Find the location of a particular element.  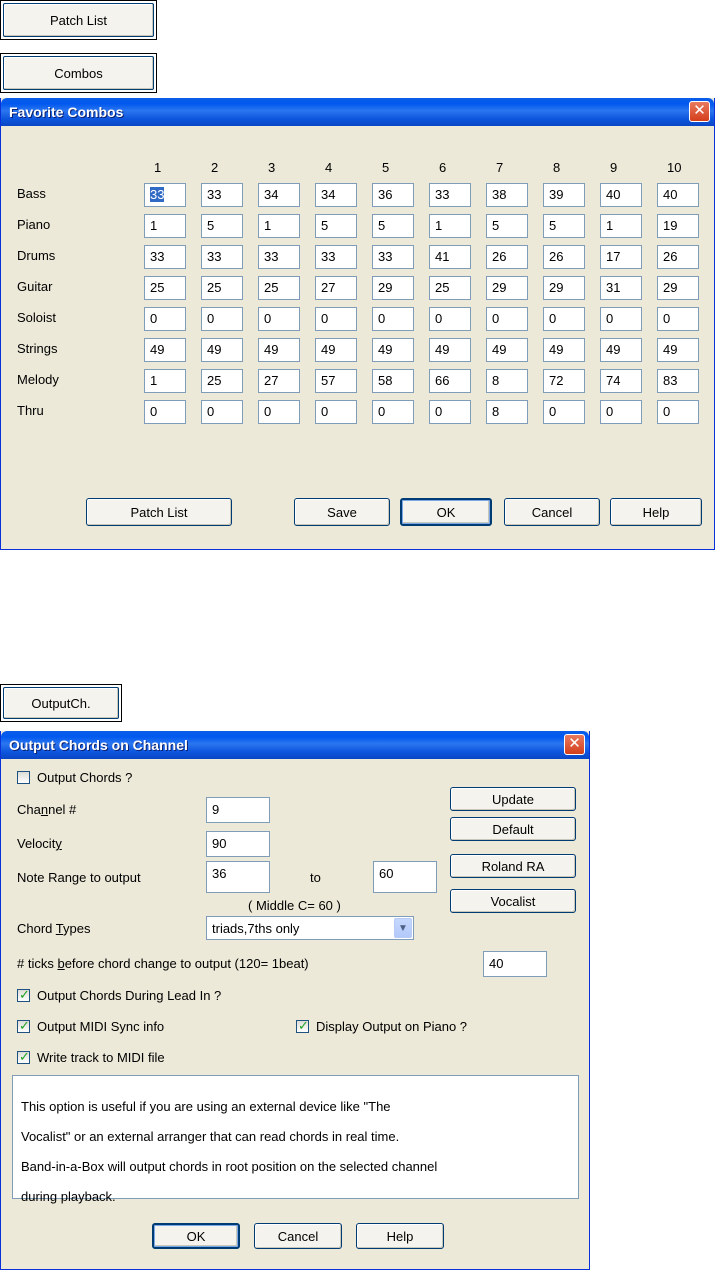

patch-cell-piano-8: 5 is located at coordinates (564, 226).